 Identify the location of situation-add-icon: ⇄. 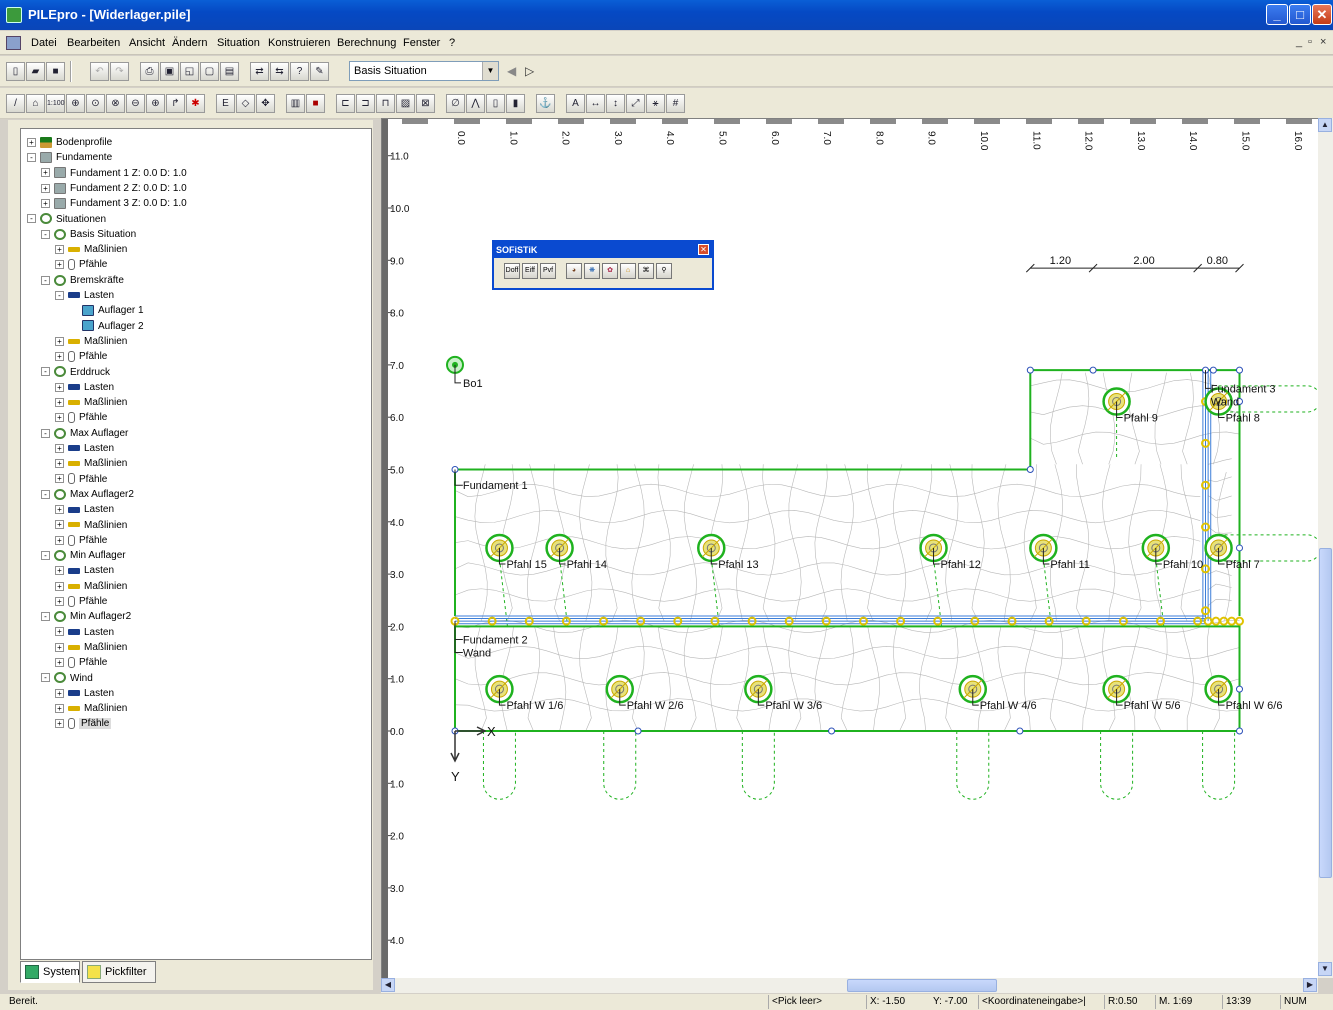
(259, 71).